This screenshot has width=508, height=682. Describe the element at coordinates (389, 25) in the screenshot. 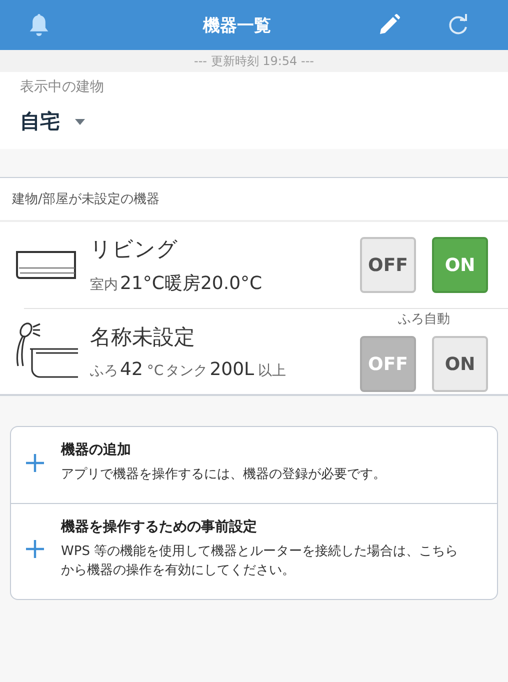

I see `pencil-icon` at that location.